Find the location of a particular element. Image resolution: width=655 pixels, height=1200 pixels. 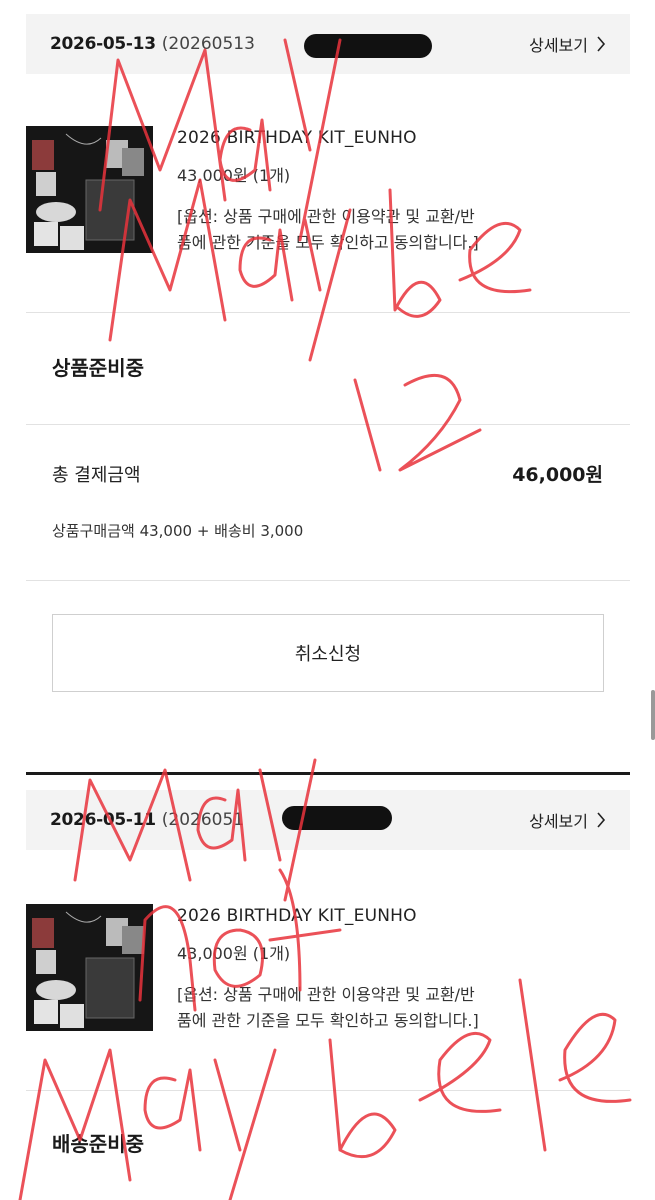

order-number: (20260513 is located at coordinates (208, 44).